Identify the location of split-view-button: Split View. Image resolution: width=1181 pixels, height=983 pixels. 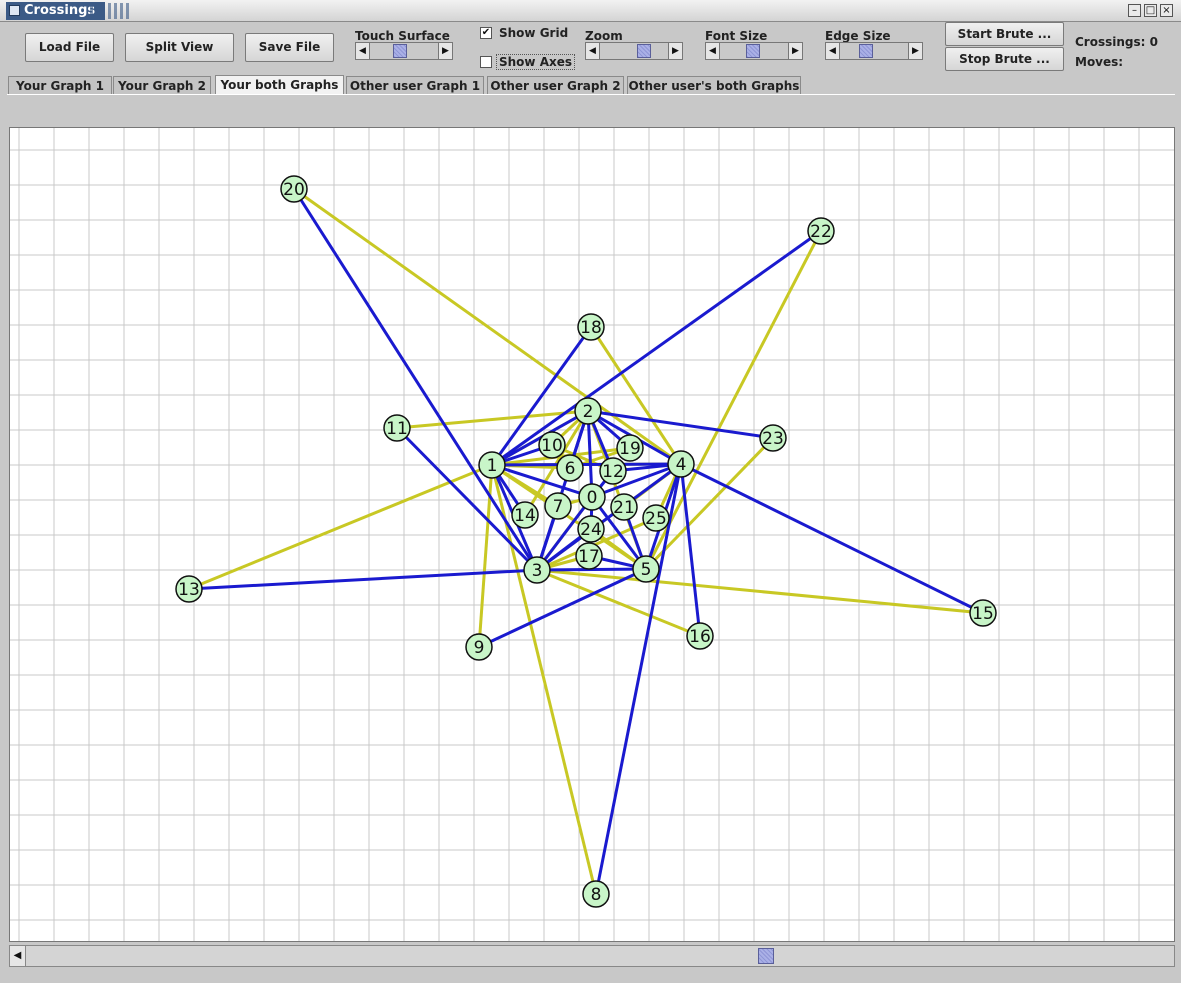
(179, 47).